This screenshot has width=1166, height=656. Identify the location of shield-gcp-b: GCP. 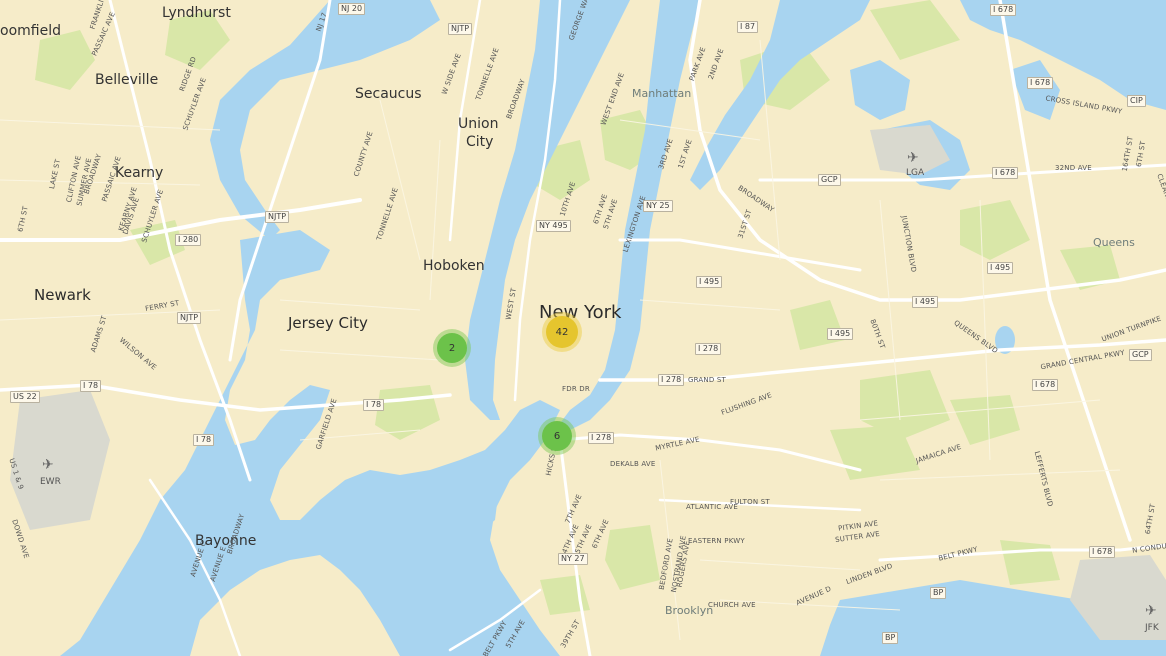
(1140, 355).